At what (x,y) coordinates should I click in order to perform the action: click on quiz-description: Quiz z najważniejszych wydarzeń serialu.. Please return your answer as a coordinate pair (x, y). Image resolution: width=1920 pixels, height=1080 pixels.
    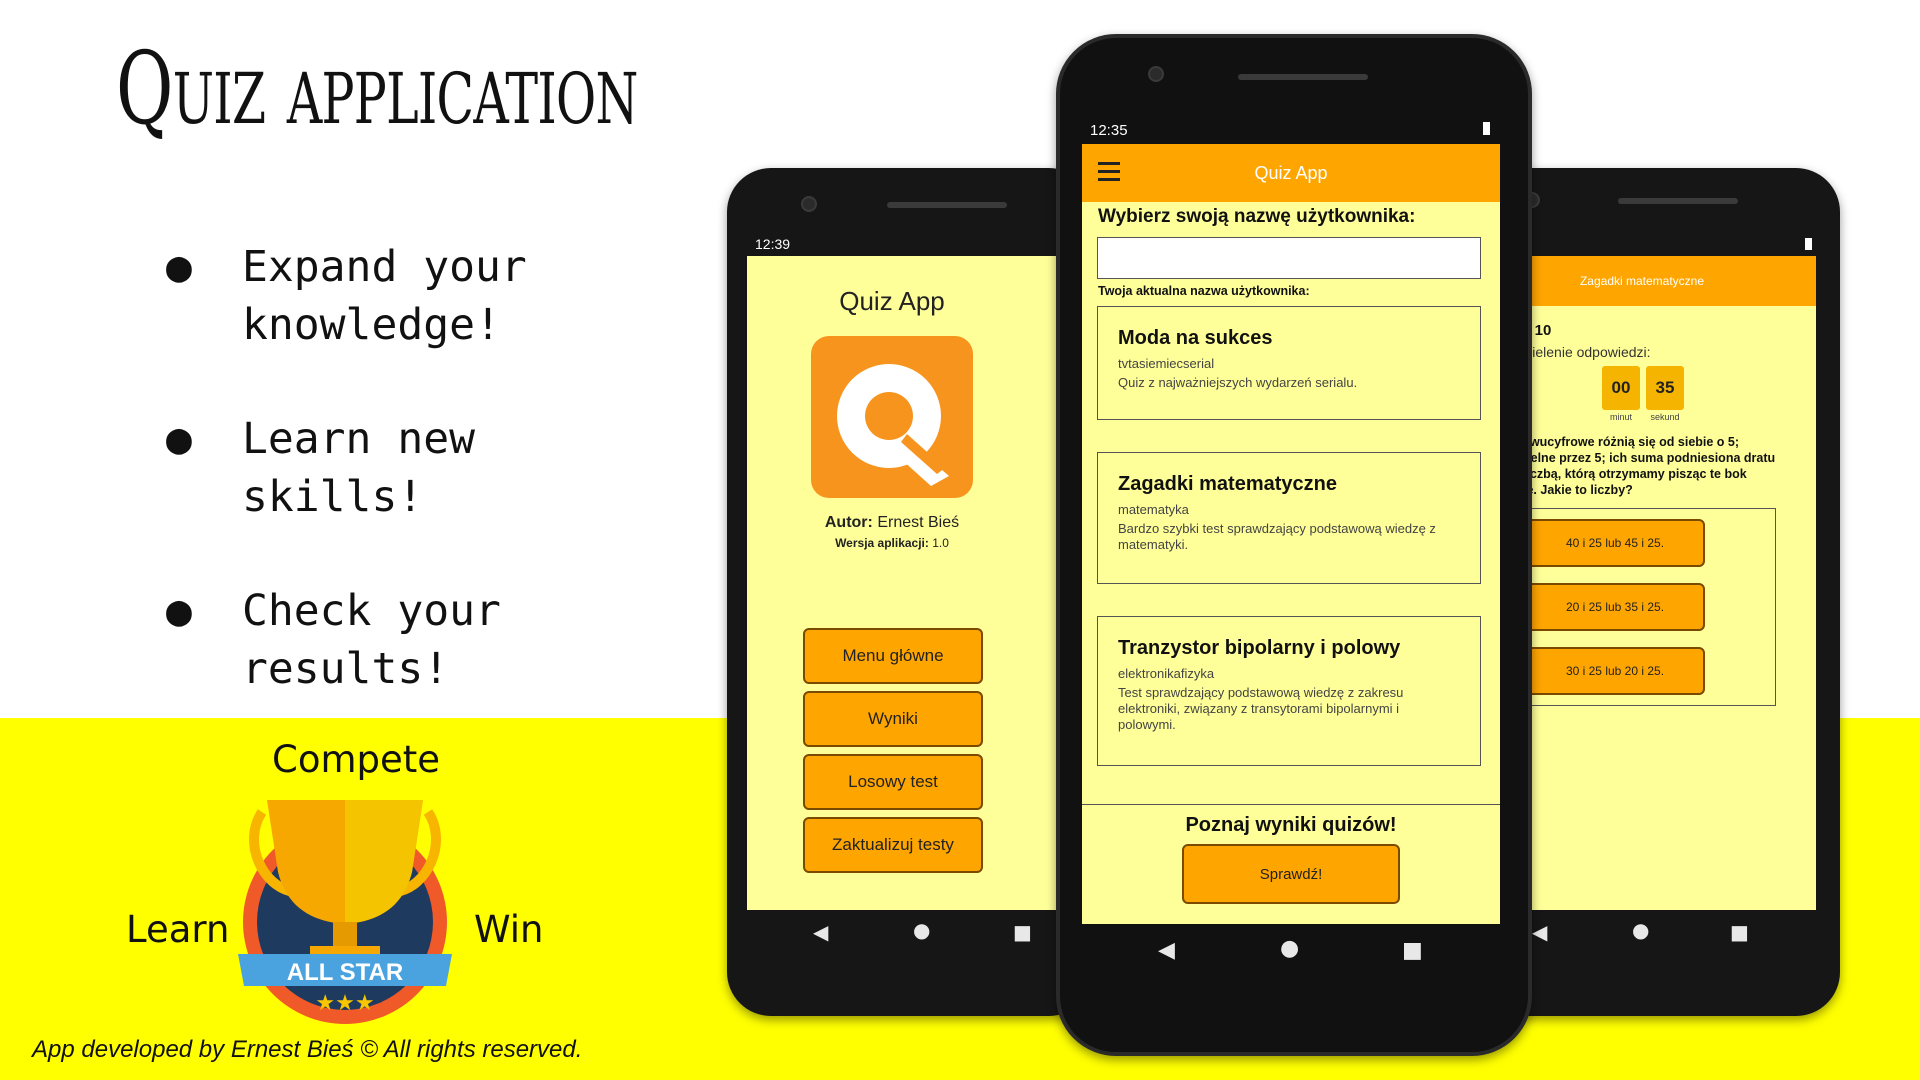
    Looking at the image, I should click on (1238, 382).